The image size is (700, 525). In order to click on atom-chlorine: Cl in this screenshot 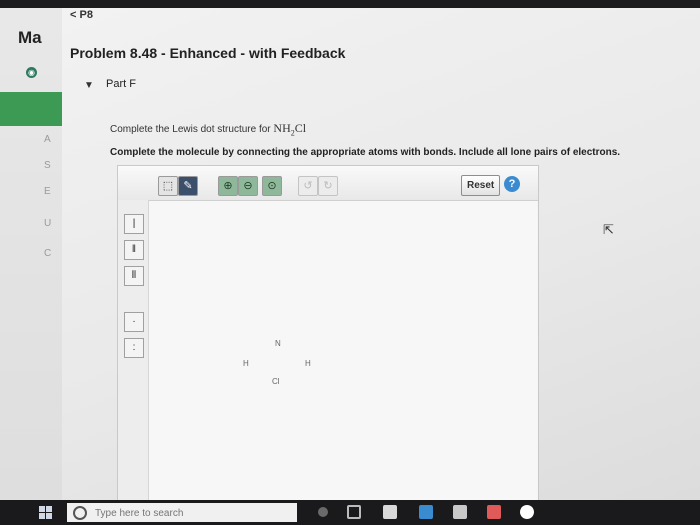, I will do `click(276, 381)`.